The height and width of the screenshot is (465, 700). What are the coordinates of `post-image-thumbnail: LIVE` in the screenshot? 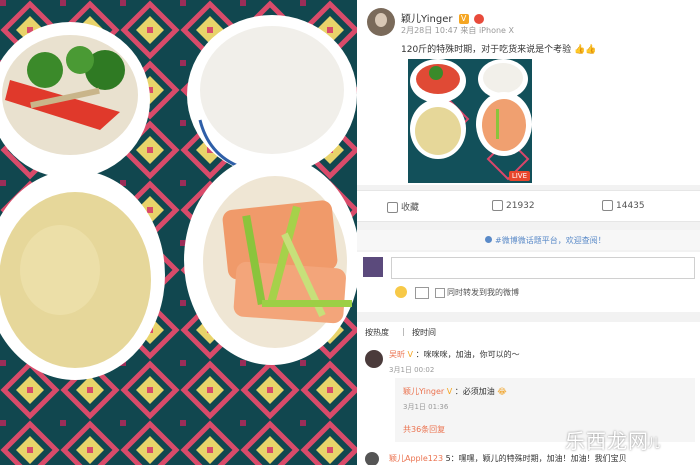 It's located at (470, 121).